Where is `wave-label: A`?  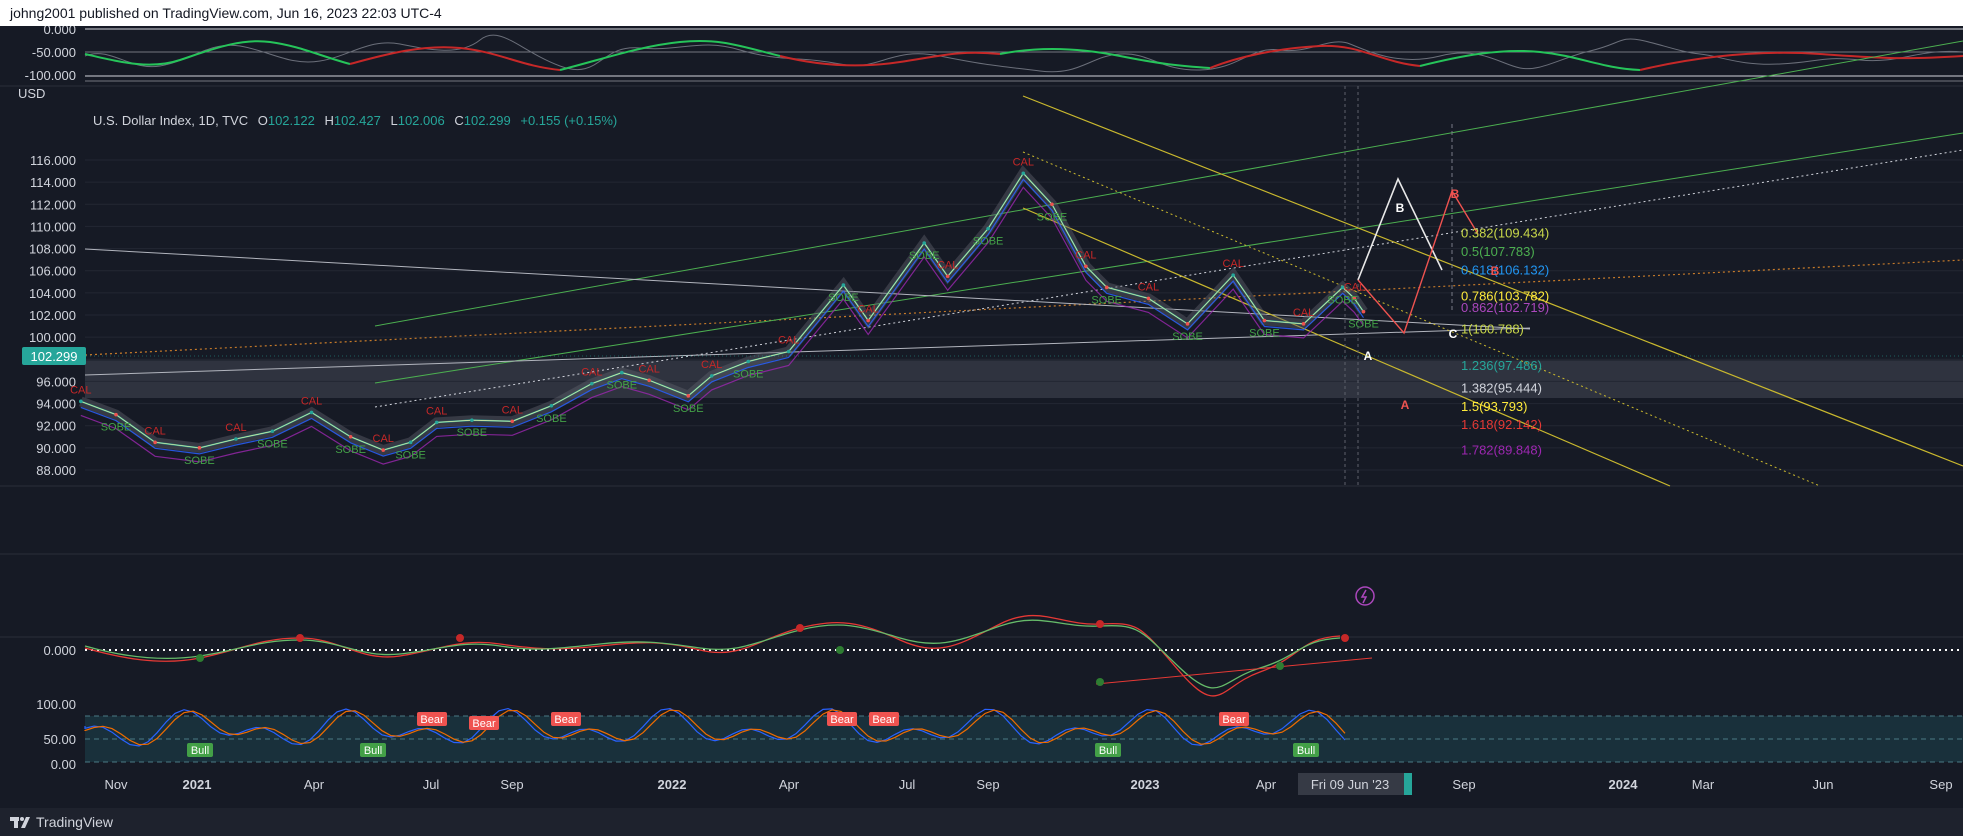
wave-label: A is located at coordinates (1368, 356).